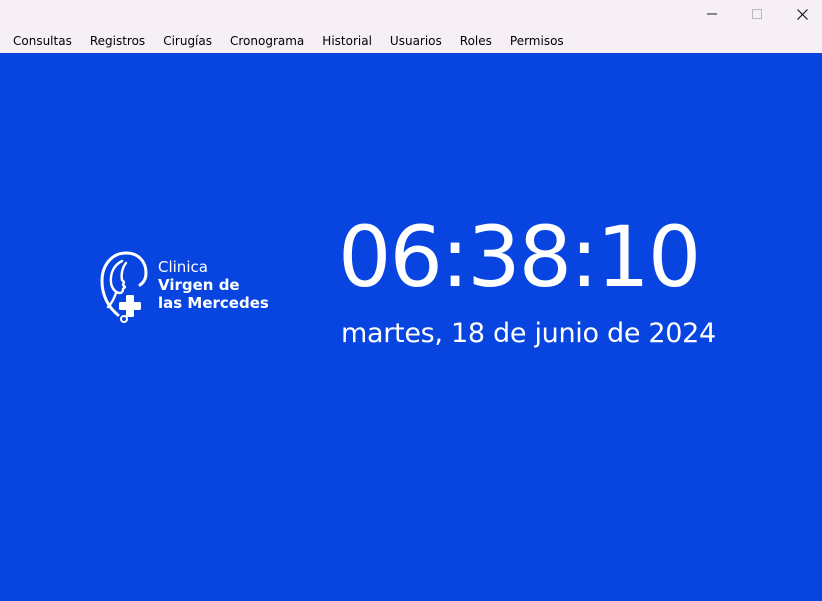 This screenshot has height=601, width=822. I want to click on clinic-logo-text: Clinica Virgen de las Mercedes, so click(213, 285).